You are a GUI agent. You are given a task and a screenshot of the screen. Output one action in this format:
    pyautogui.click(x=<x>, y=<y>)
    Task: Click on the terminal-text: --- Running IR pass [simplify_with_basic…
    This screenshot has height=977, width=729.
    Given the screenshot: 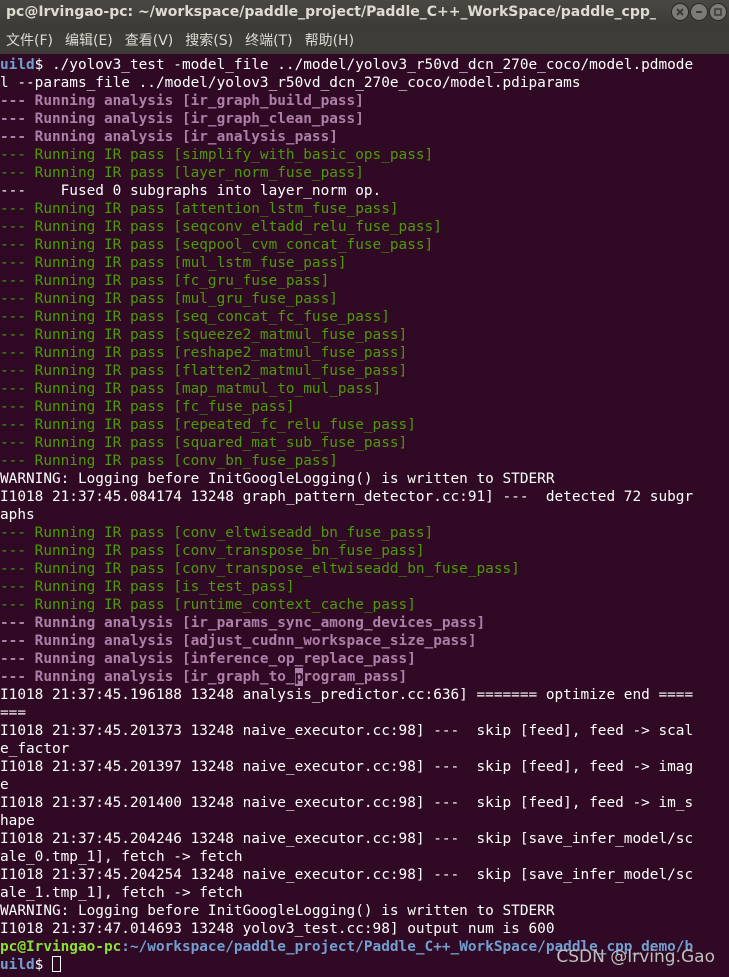 What is the action you would take?
    pyautogui.click(x=217, y=155)
    